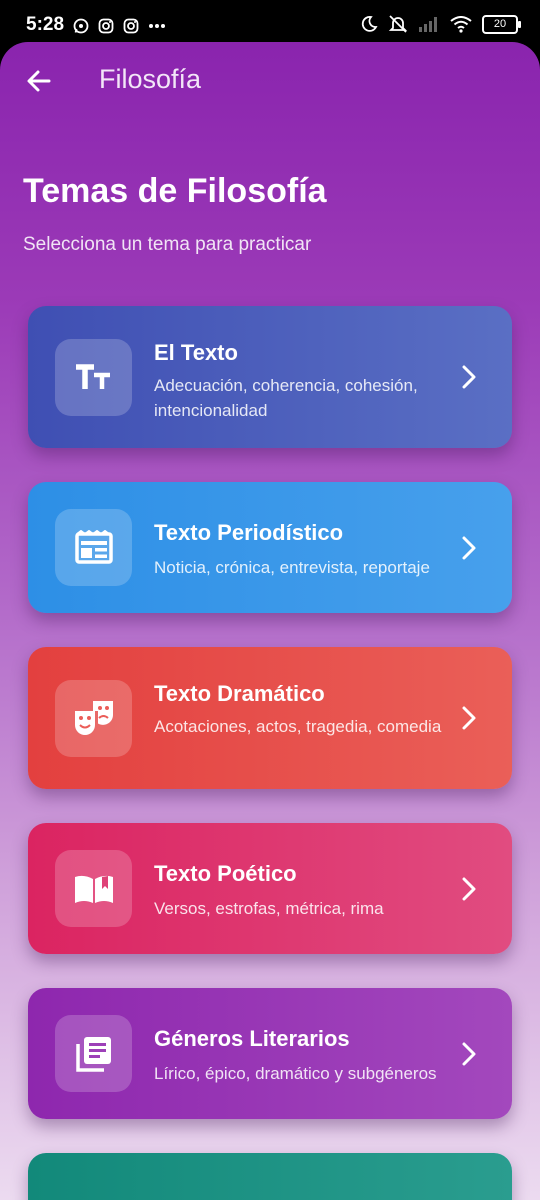 This screenshot has width=540, height=1200. I want to click on battery-icon: 20, so click(501, 24).